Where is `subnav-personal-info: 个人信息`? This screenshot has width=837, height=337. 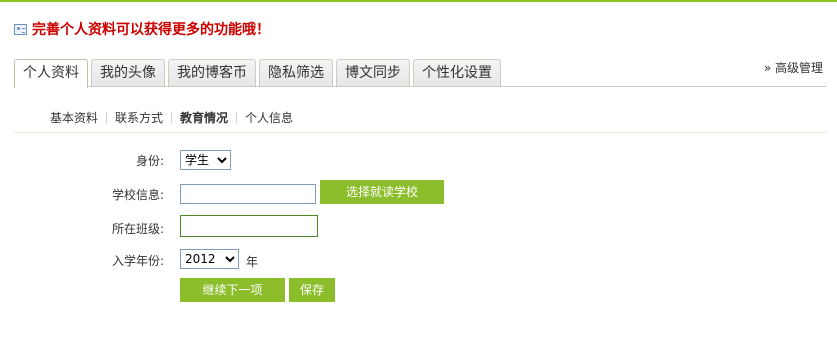
subnav-personal-info: 个人信息 is located at coordinates (269, 117).